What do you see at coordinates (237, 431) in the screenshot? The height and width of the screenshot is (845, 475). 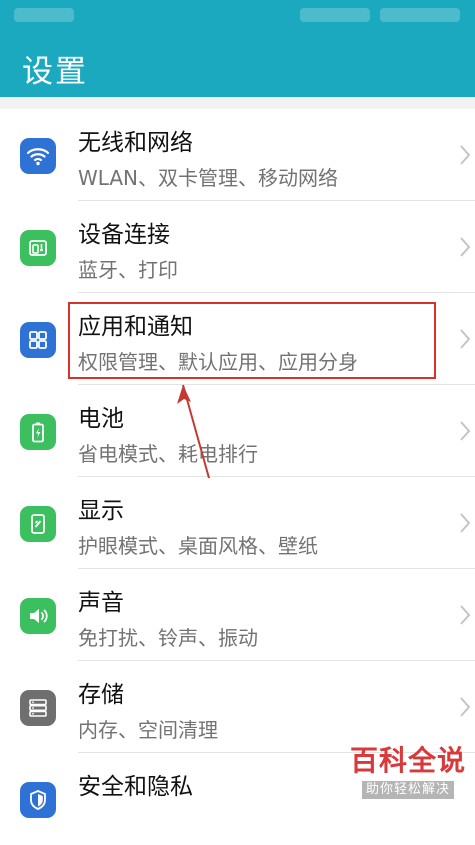 I see `settings-item-battery: 电池 省电模式、耗电排行` at bounding box center [237, 431].